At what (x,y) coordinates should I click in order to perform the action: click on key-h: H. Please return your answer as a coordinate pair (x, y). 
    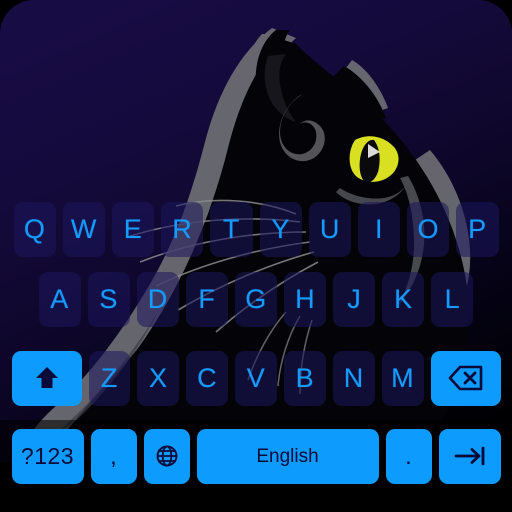
    Looking at the image, I should click on (305, 299).